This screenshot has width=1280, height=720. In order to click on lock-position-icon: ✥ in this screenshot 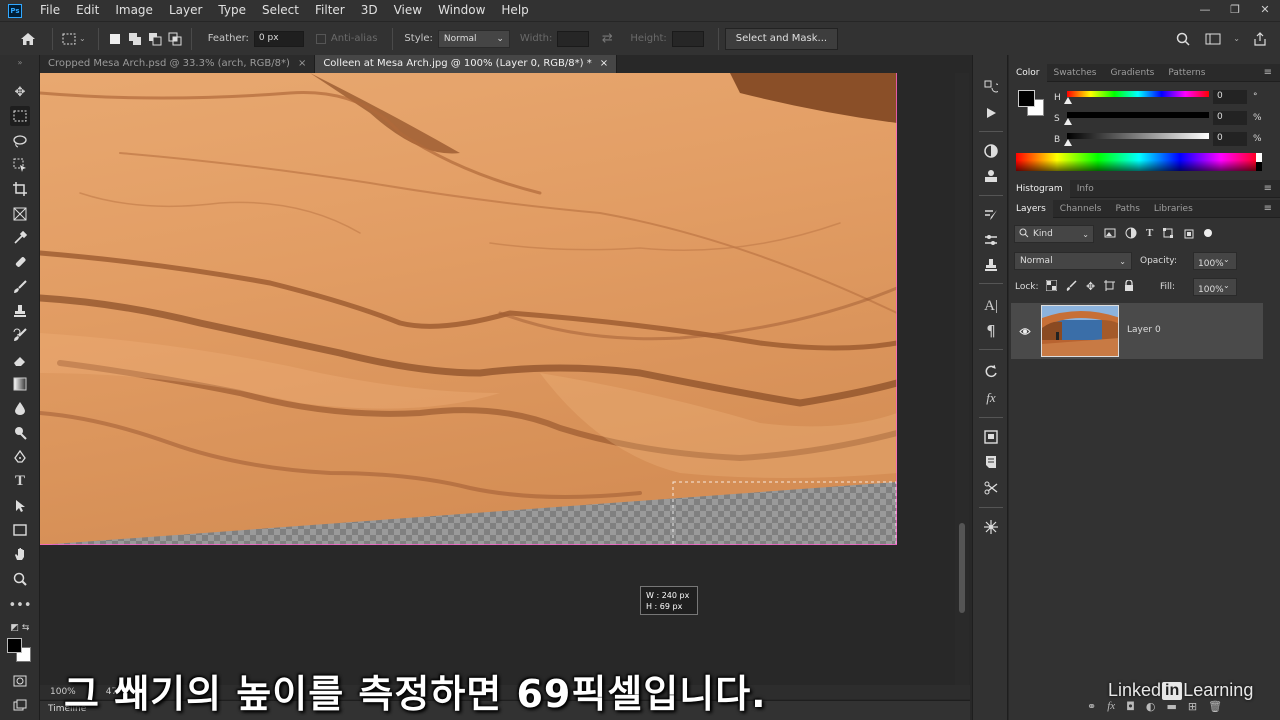, I will do `click(1090, 287)`.